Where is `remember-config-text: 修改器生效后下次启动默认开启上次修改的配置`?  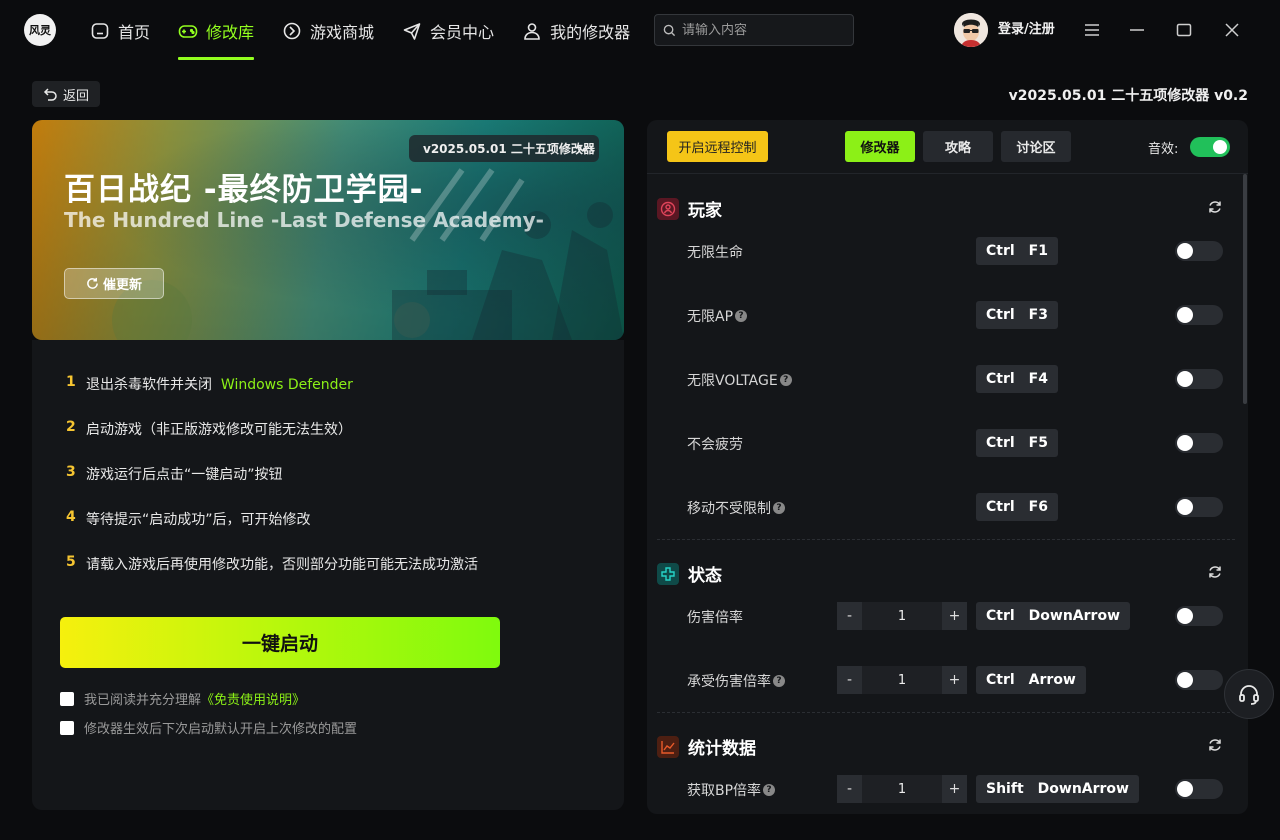 remember-config-text: 修改器生效后下次启动默认开启上次修改的配置 is located at coordinates (221, 729).